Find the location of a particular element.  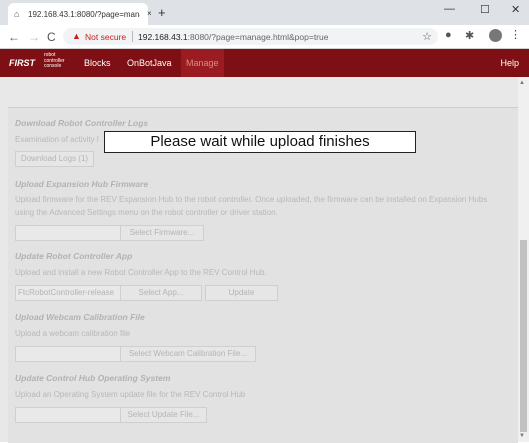

address-separator is located at coordinates (132, 36).